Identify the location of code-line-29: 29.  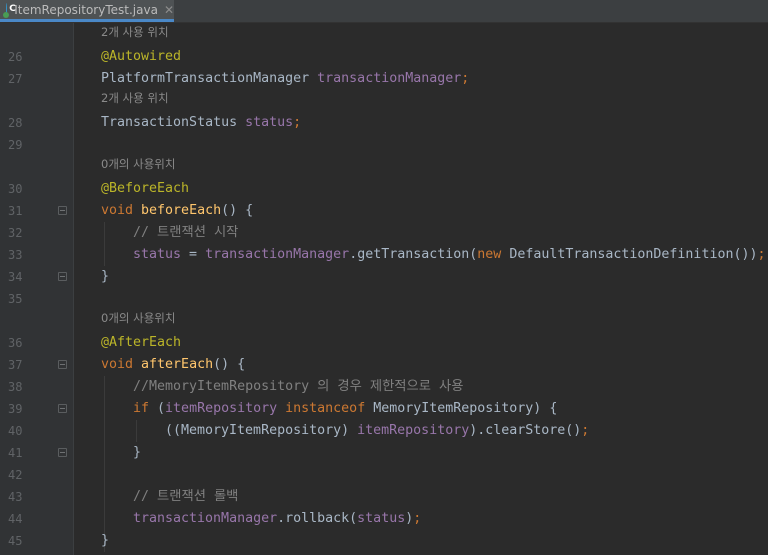
(384, 145).